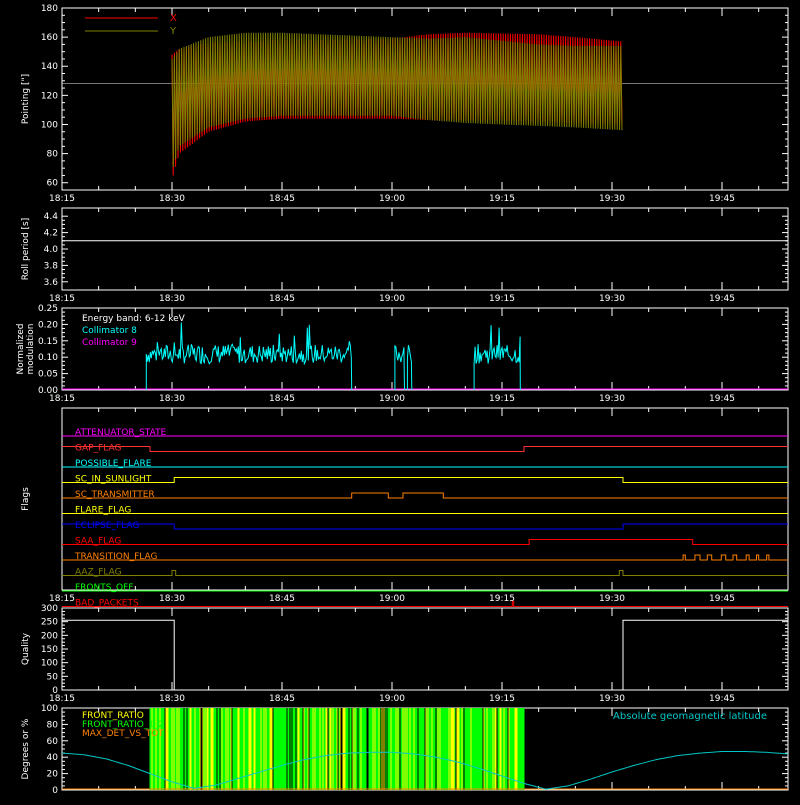 This screenshot has width=800, height=805. I want to click on flag-label-bad_packets: BAD_PACKETS, so click(107, 604).